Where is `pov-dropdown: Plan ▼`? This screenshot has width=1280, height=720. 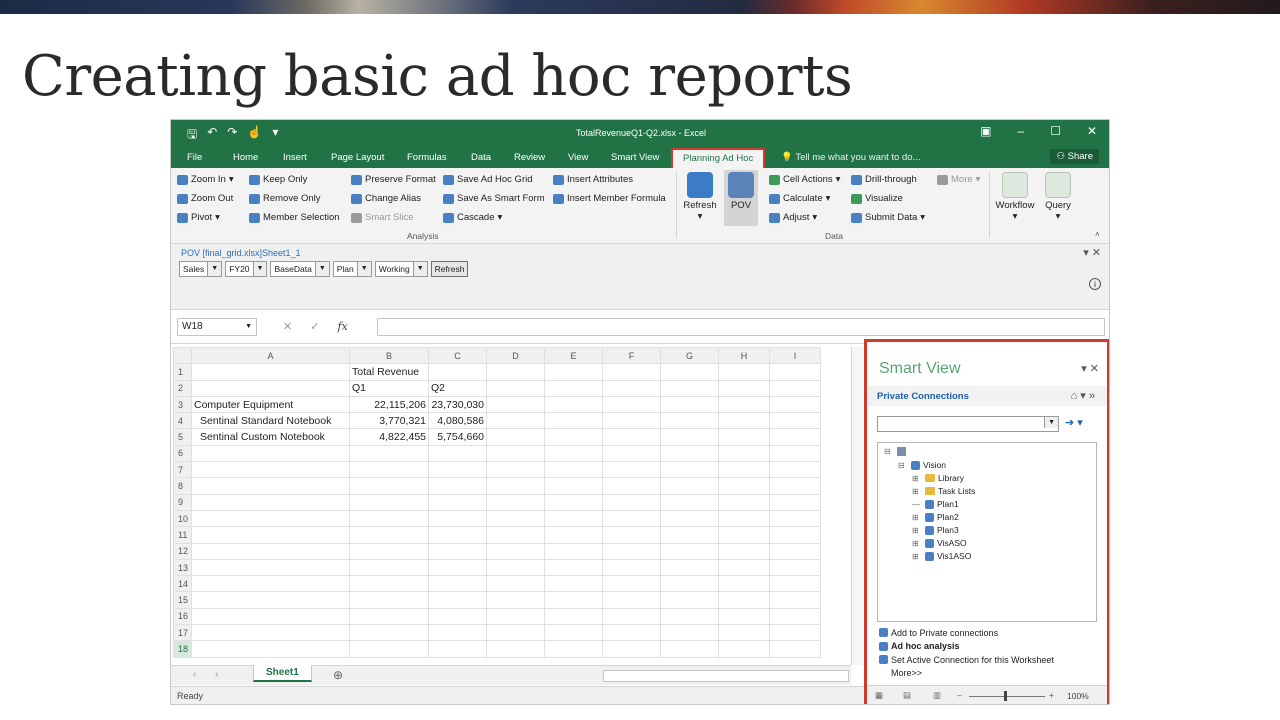
pov-dropdown: Plan ▼ is located at coordinates (352, 269).